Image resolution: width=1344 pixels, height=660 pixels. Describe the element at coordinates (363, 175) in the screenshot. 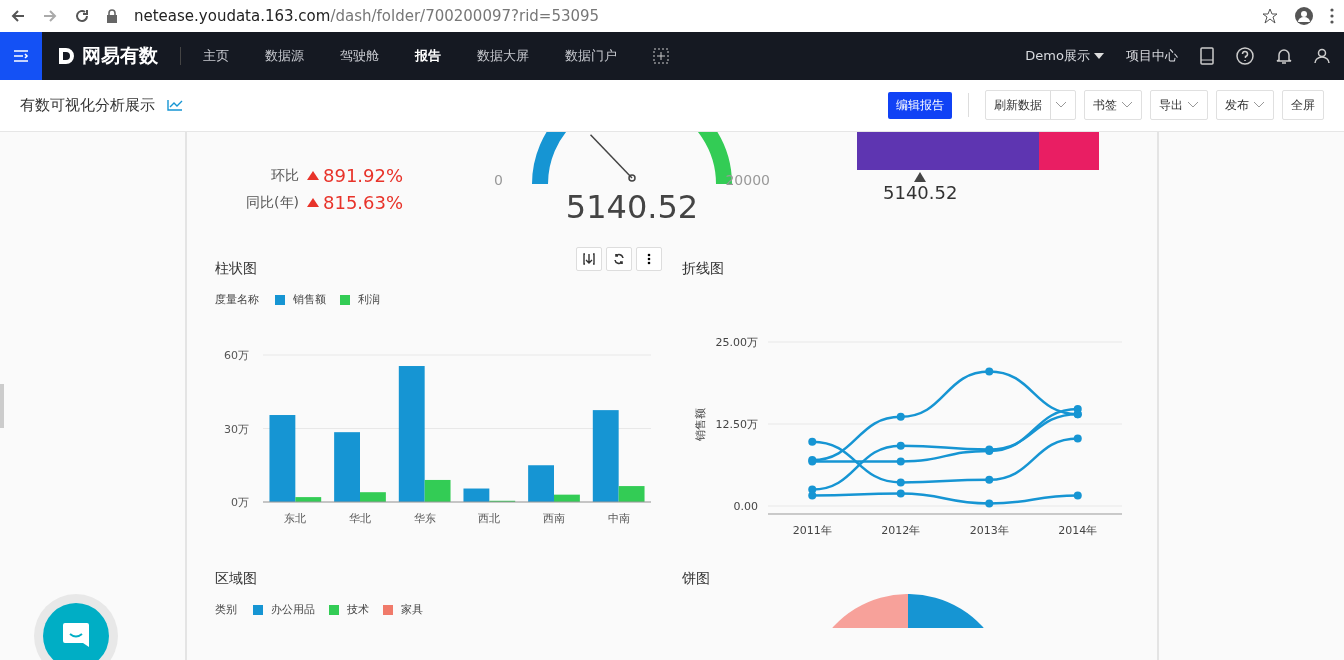

I see `kpi-value: 891.92%` at that location.